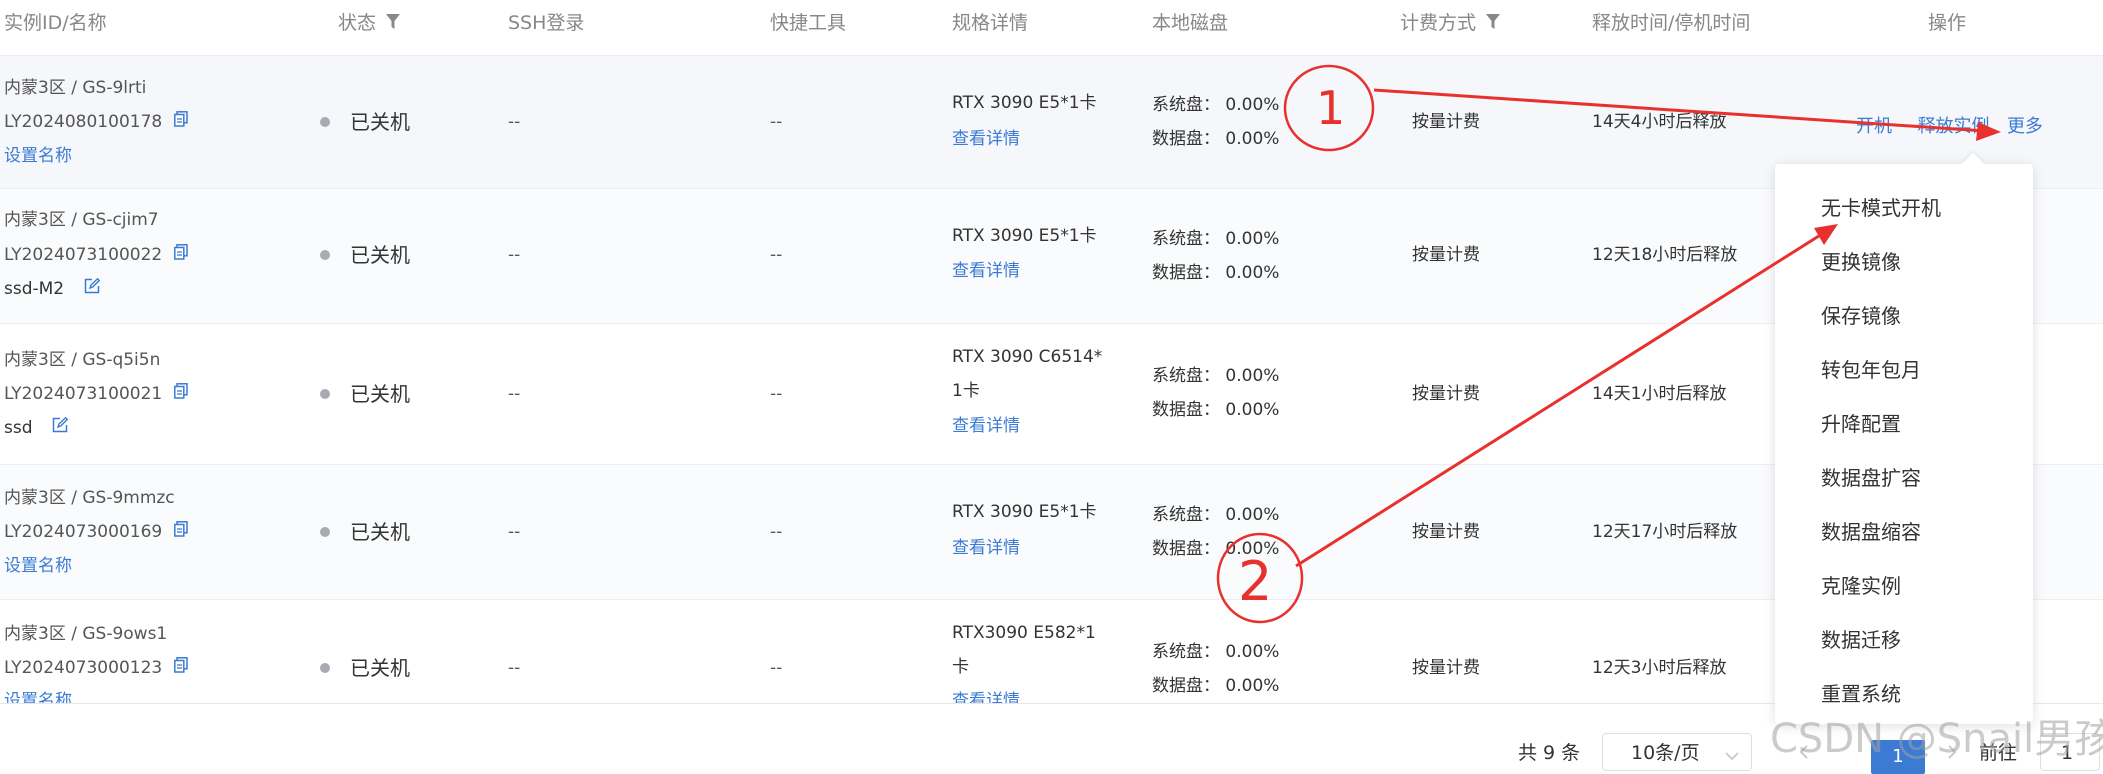 The image size is (2103, 774). What do you see at coordinates (1861, 424) in the screenshot?
I see `menu-item-resize: 升降配置` at bounding box center [1861, 424].